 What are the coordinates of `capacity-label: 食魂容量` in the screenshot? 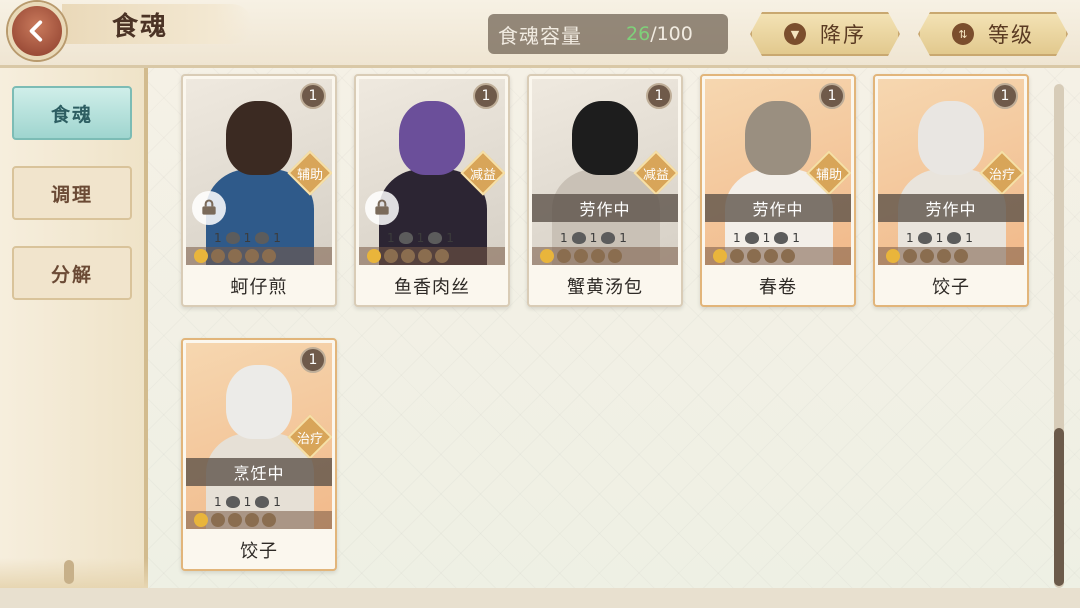 It's located at (540, 35).